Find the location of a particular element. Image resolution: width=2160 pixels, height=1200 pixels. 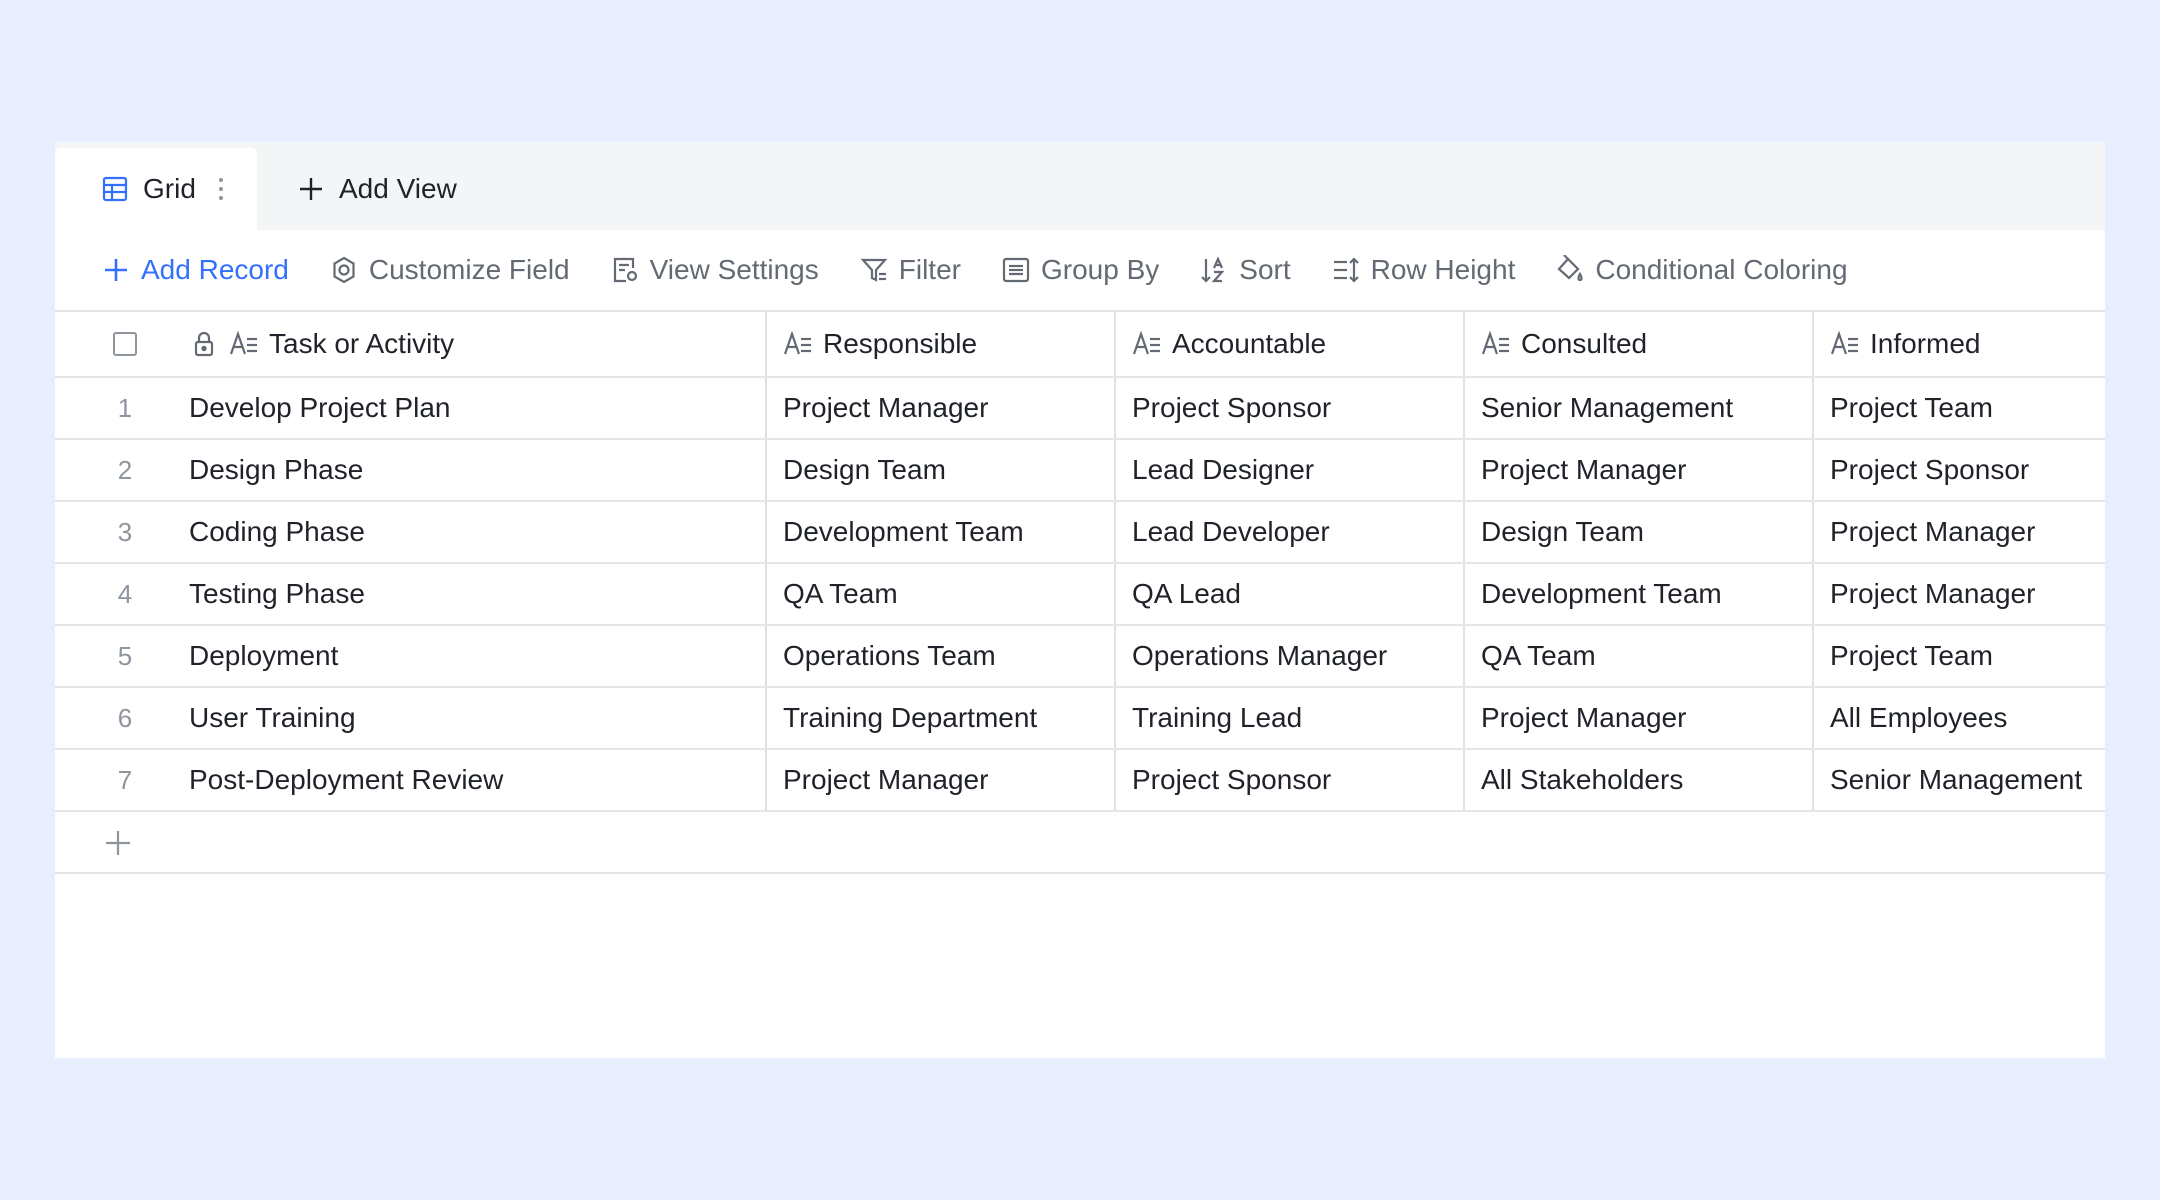

group-icon is located at coordinates (1016, 270).